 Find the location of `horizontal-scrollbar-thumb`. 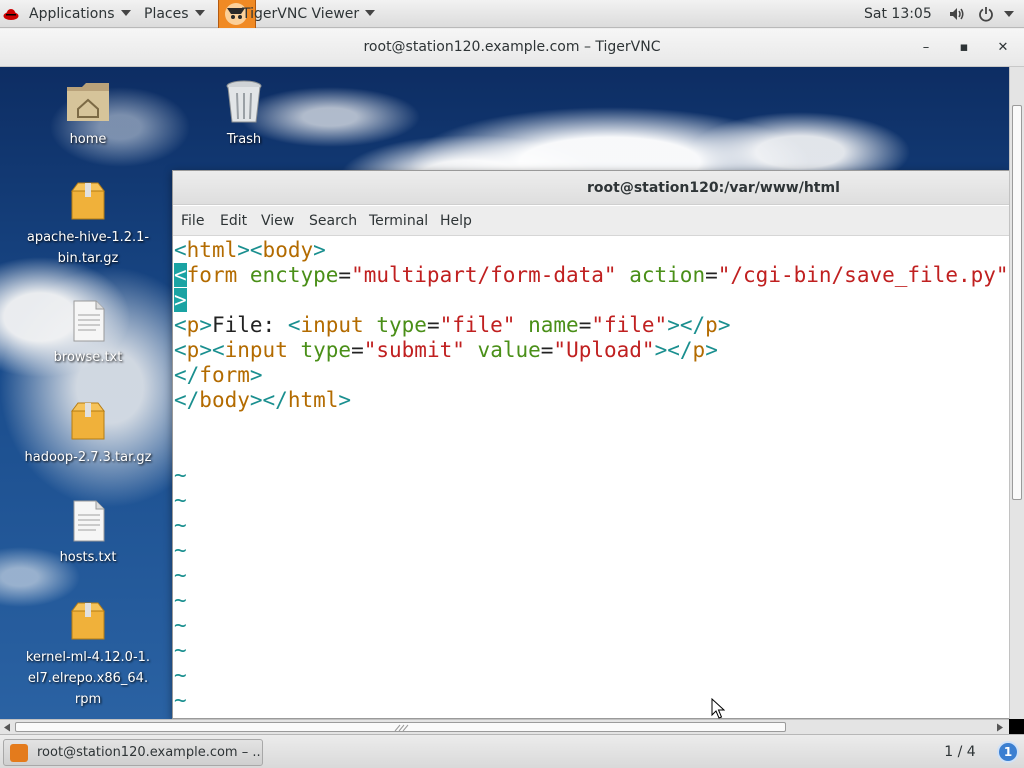

horizontal-scrollbar-thumb is located at coordinates (400, 727).